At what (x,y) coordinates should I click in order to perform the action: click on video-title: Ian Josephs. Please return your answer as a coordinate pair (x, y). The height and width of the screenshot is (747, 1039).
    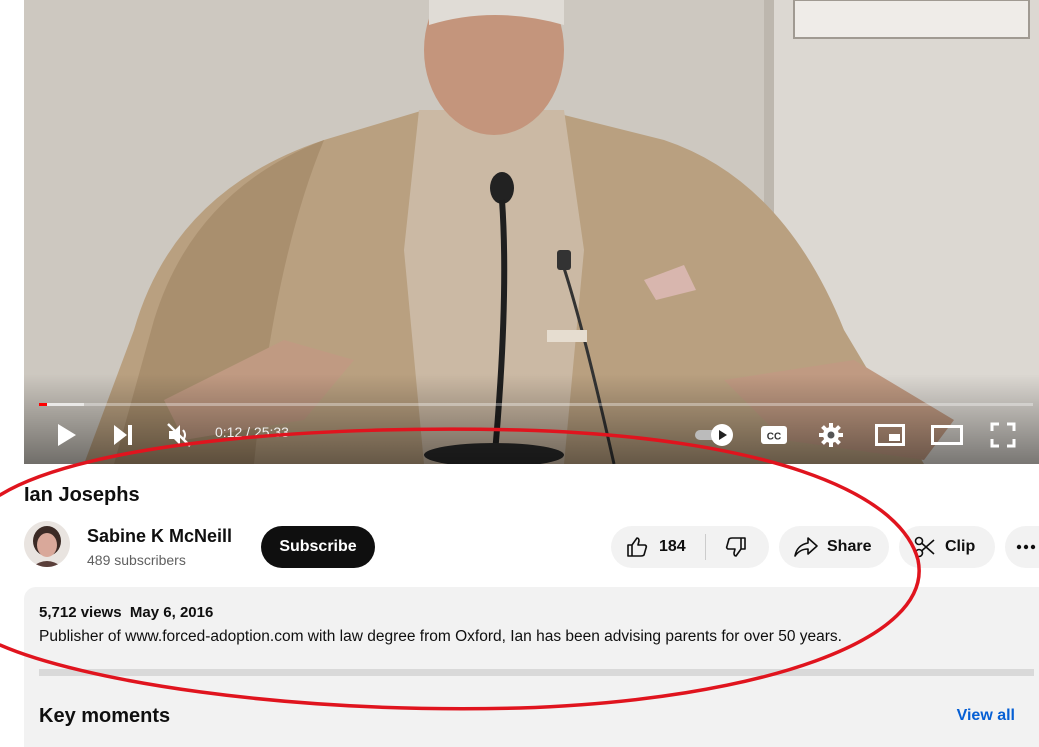
    Looking at the image, I should click on (82, 495).